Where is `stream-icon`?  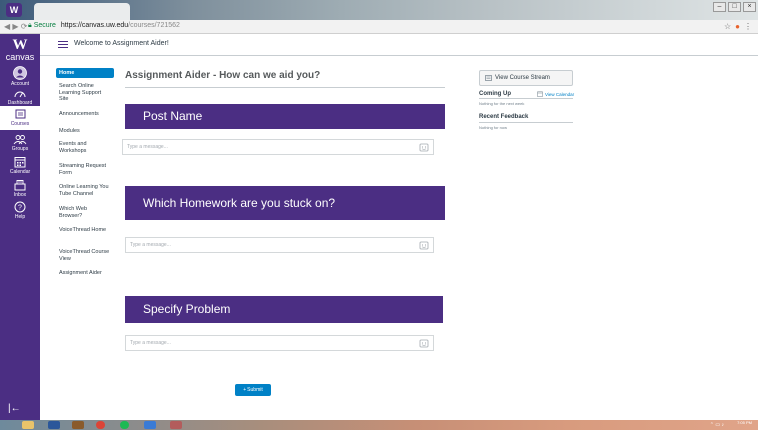
stream-icon is located at coordinates (488, 78).